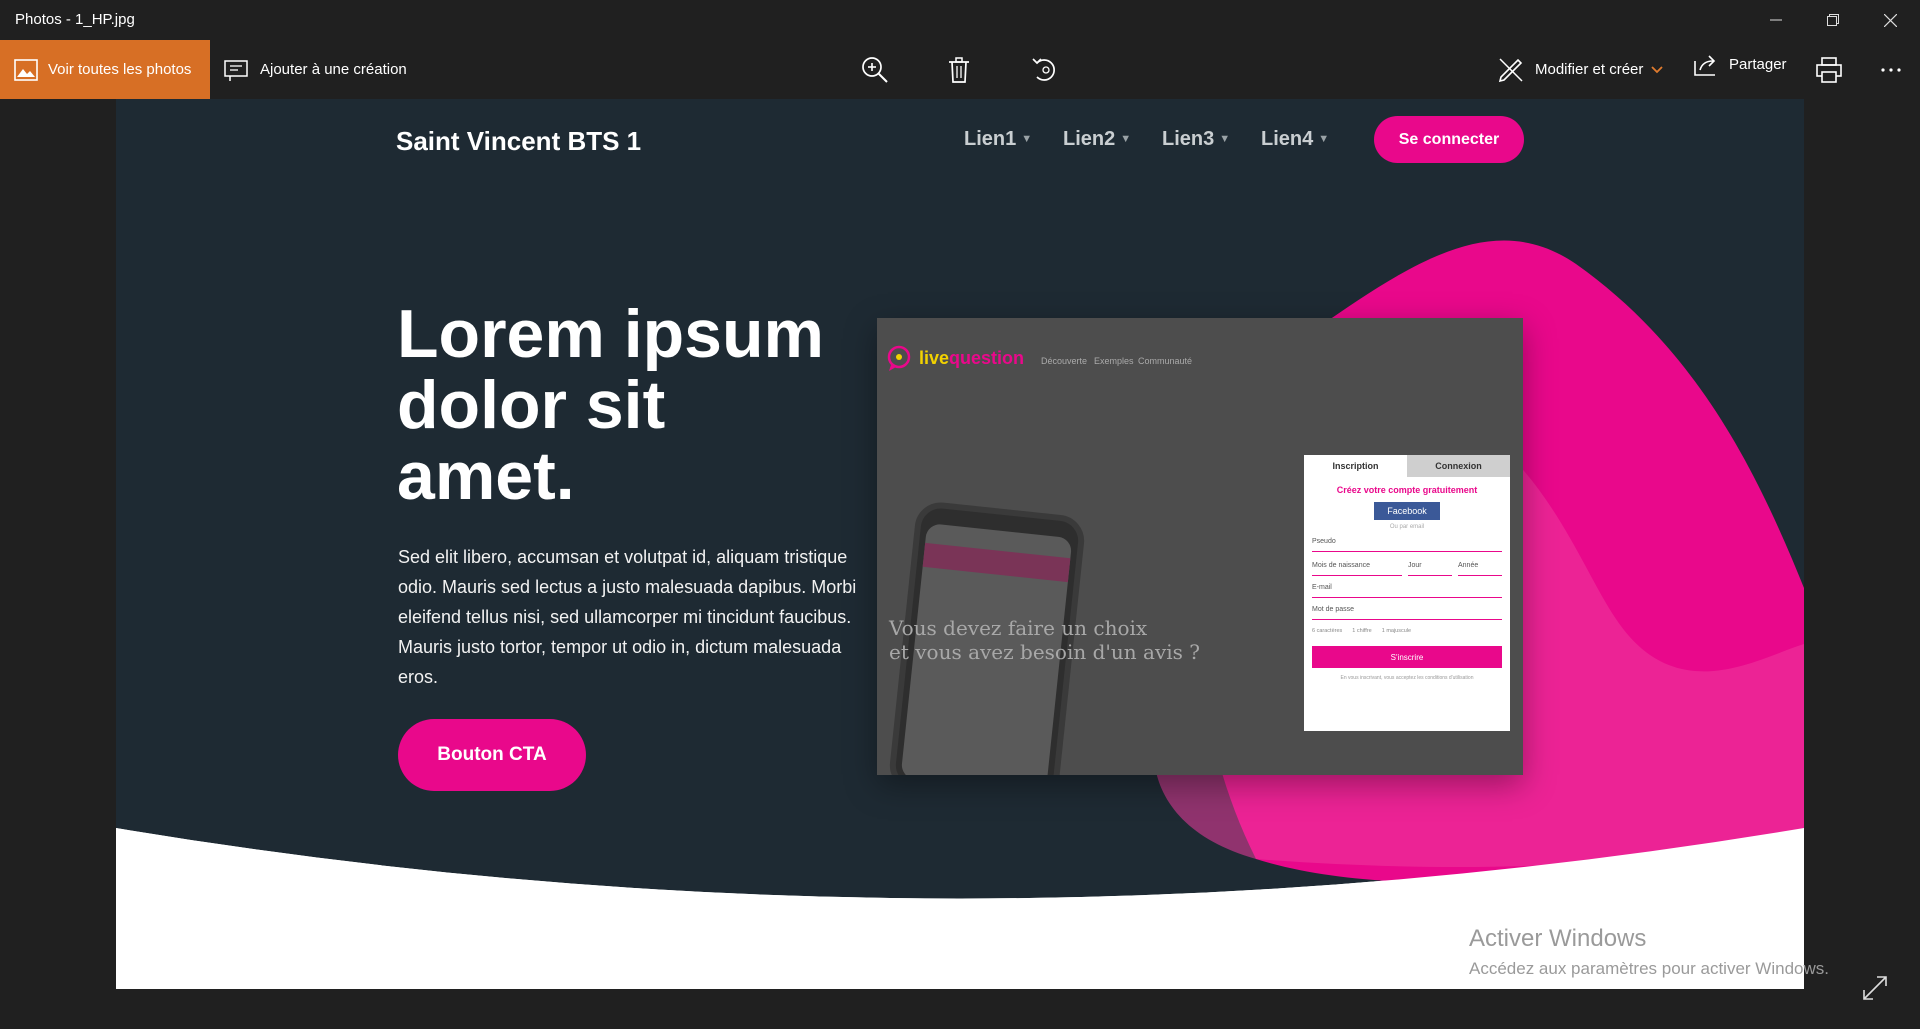 The image size is (1920, 1029). I want to click on restore-icon, so click(1833, 20).